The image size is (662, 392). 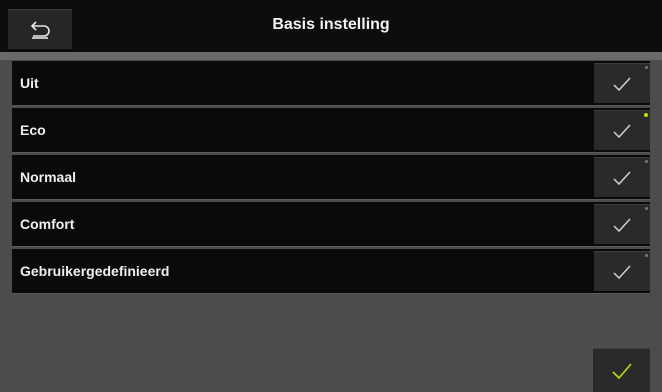 What do you see at coordinates (48, 177) in the screenshot?
I see `option-label: Normaal` at bounding box center [48, 177].